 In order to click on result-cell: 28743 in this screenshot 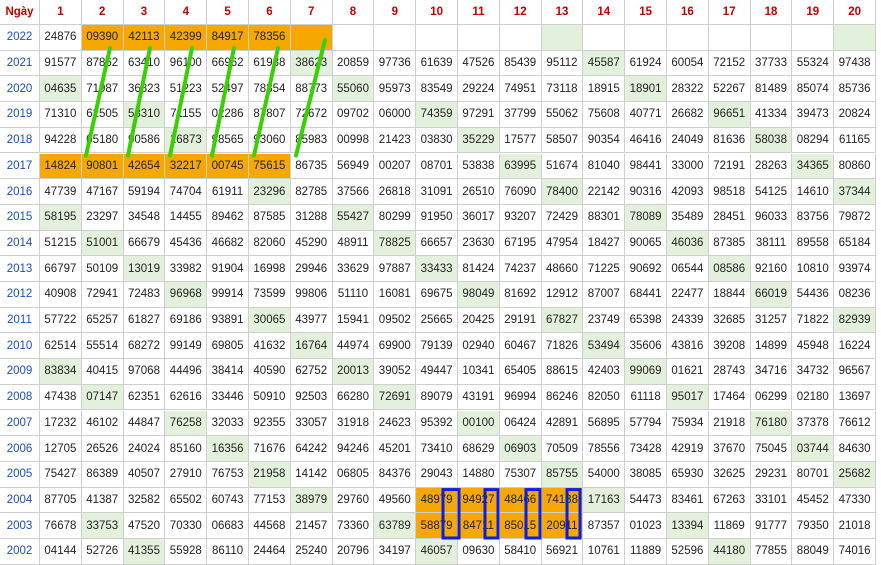, I will do `click(729, 372)`.